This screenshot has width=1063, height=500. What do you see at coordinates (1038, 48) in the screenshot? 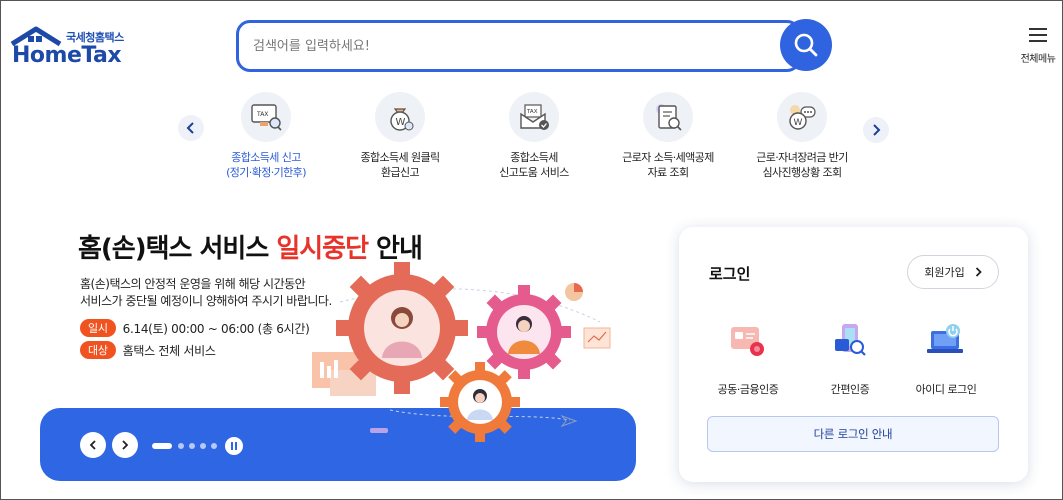
I see `full-menu-button: 전체메뉴` at bounding box center [1038, 48].